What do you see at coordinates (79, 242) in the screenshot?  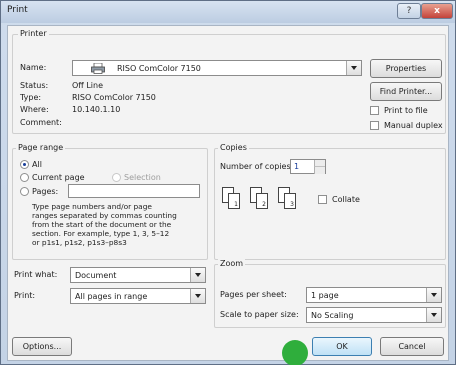 I see `help-line: or p1s1, p1s2, p1s3–p8s3` at bounding box center [79, 242].